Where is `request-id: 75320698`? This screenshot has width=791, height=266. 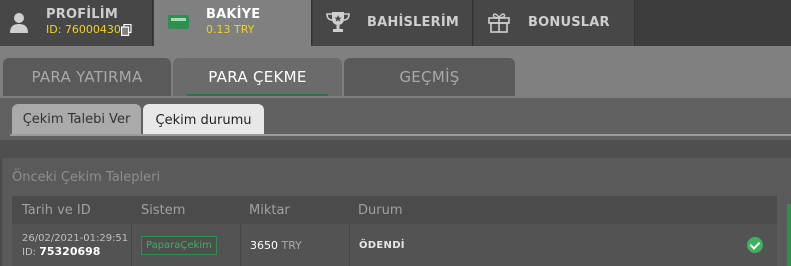
request-id: 75320698 is located at coordinates (70, 251).